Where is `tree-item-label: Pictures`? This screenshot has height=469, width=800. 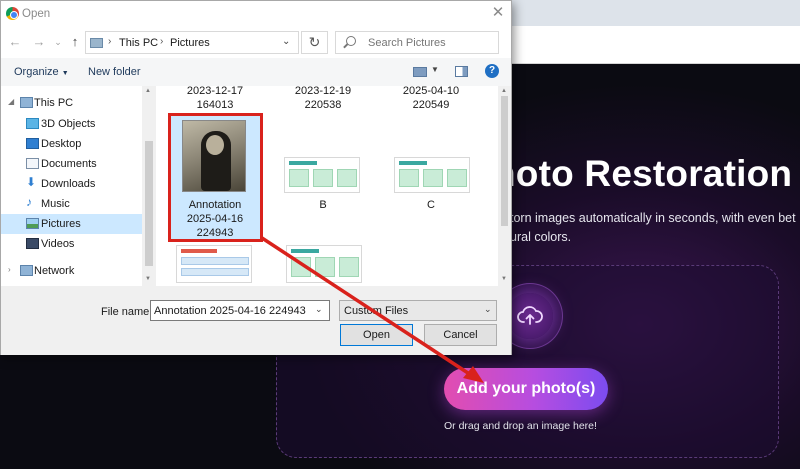 tree-item-label: Pictures is located at coordinates (61, 224).